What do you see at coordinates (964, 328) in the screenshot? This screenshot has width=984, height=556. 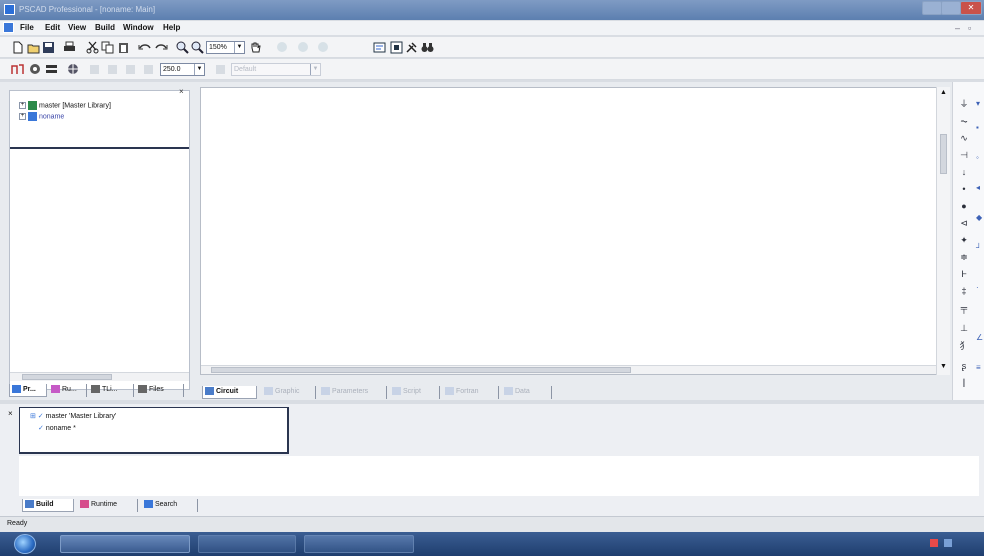 I see `control-icon: ⊥` at bounding box center [964, 328].